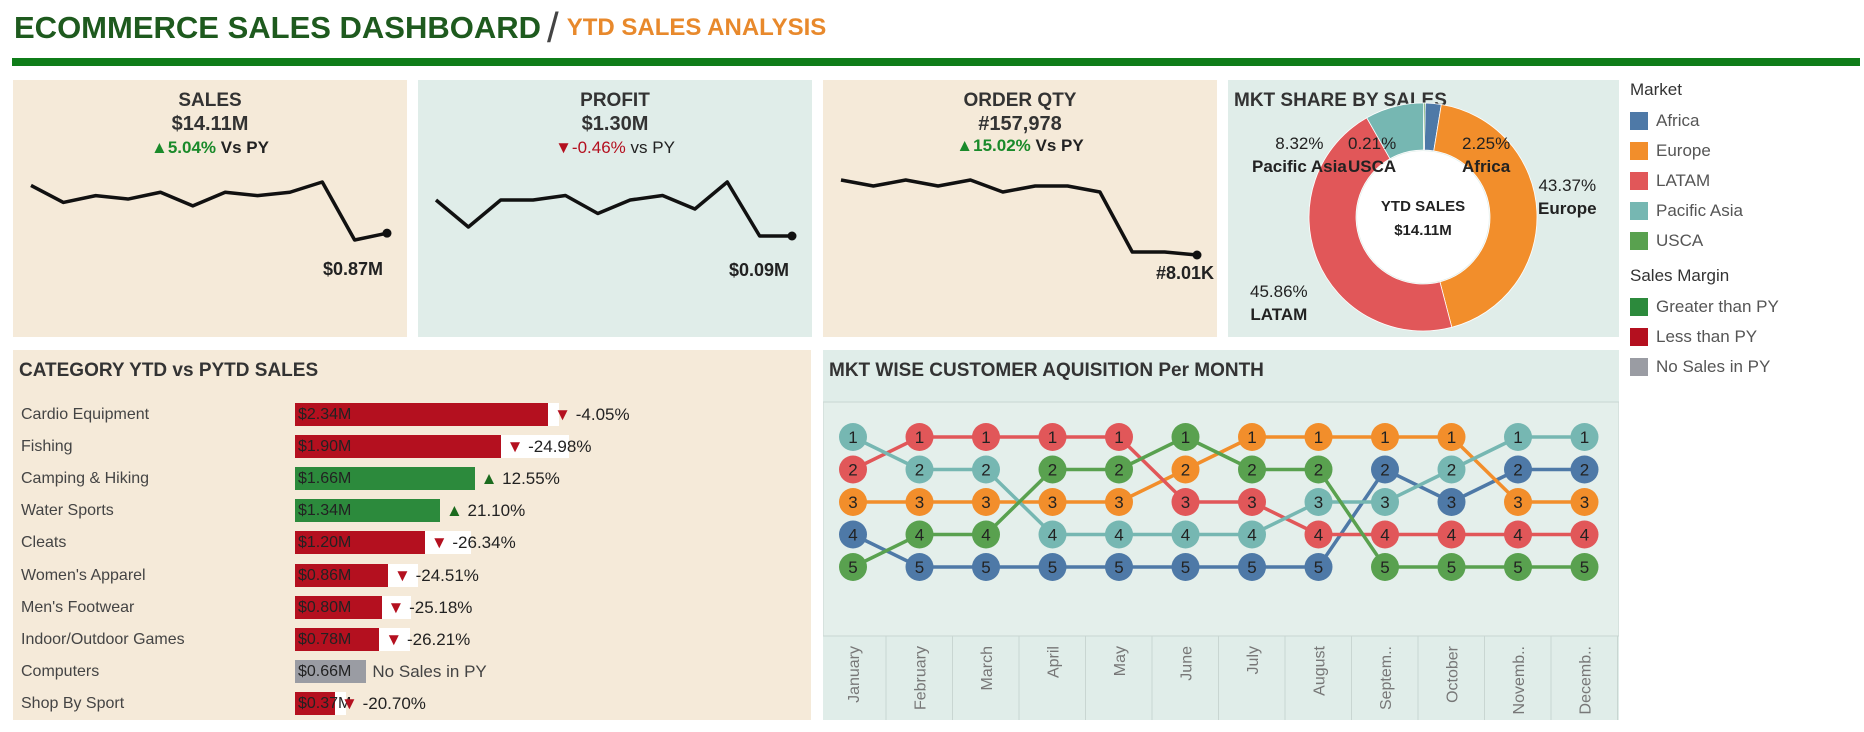 This screenshot has width=1864, height=732. What do you see at coordinates (1299, 143) in the screenshot?
I see `donut-pct-pacific-asia: 8.32%` at bounding box center [1299, 143].